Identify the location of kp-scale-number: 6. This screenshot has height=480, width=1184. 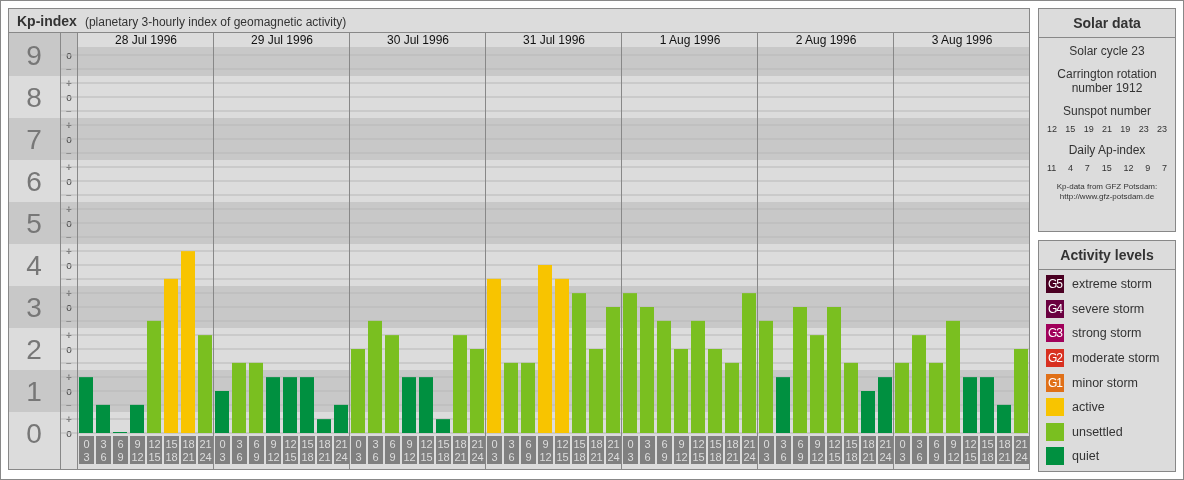
(34, 181).